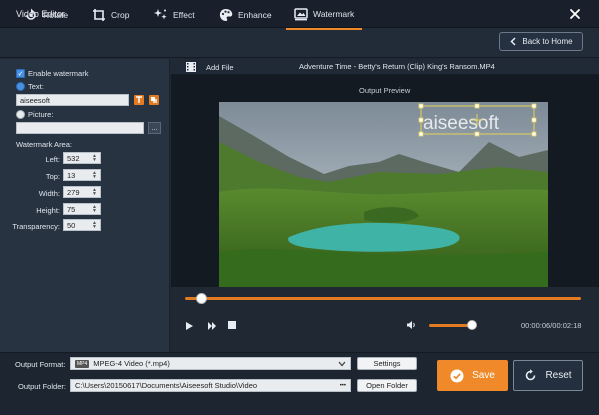 This screenshot has height=415, width=599. I want to click on effect-icon, so click(160, 14).